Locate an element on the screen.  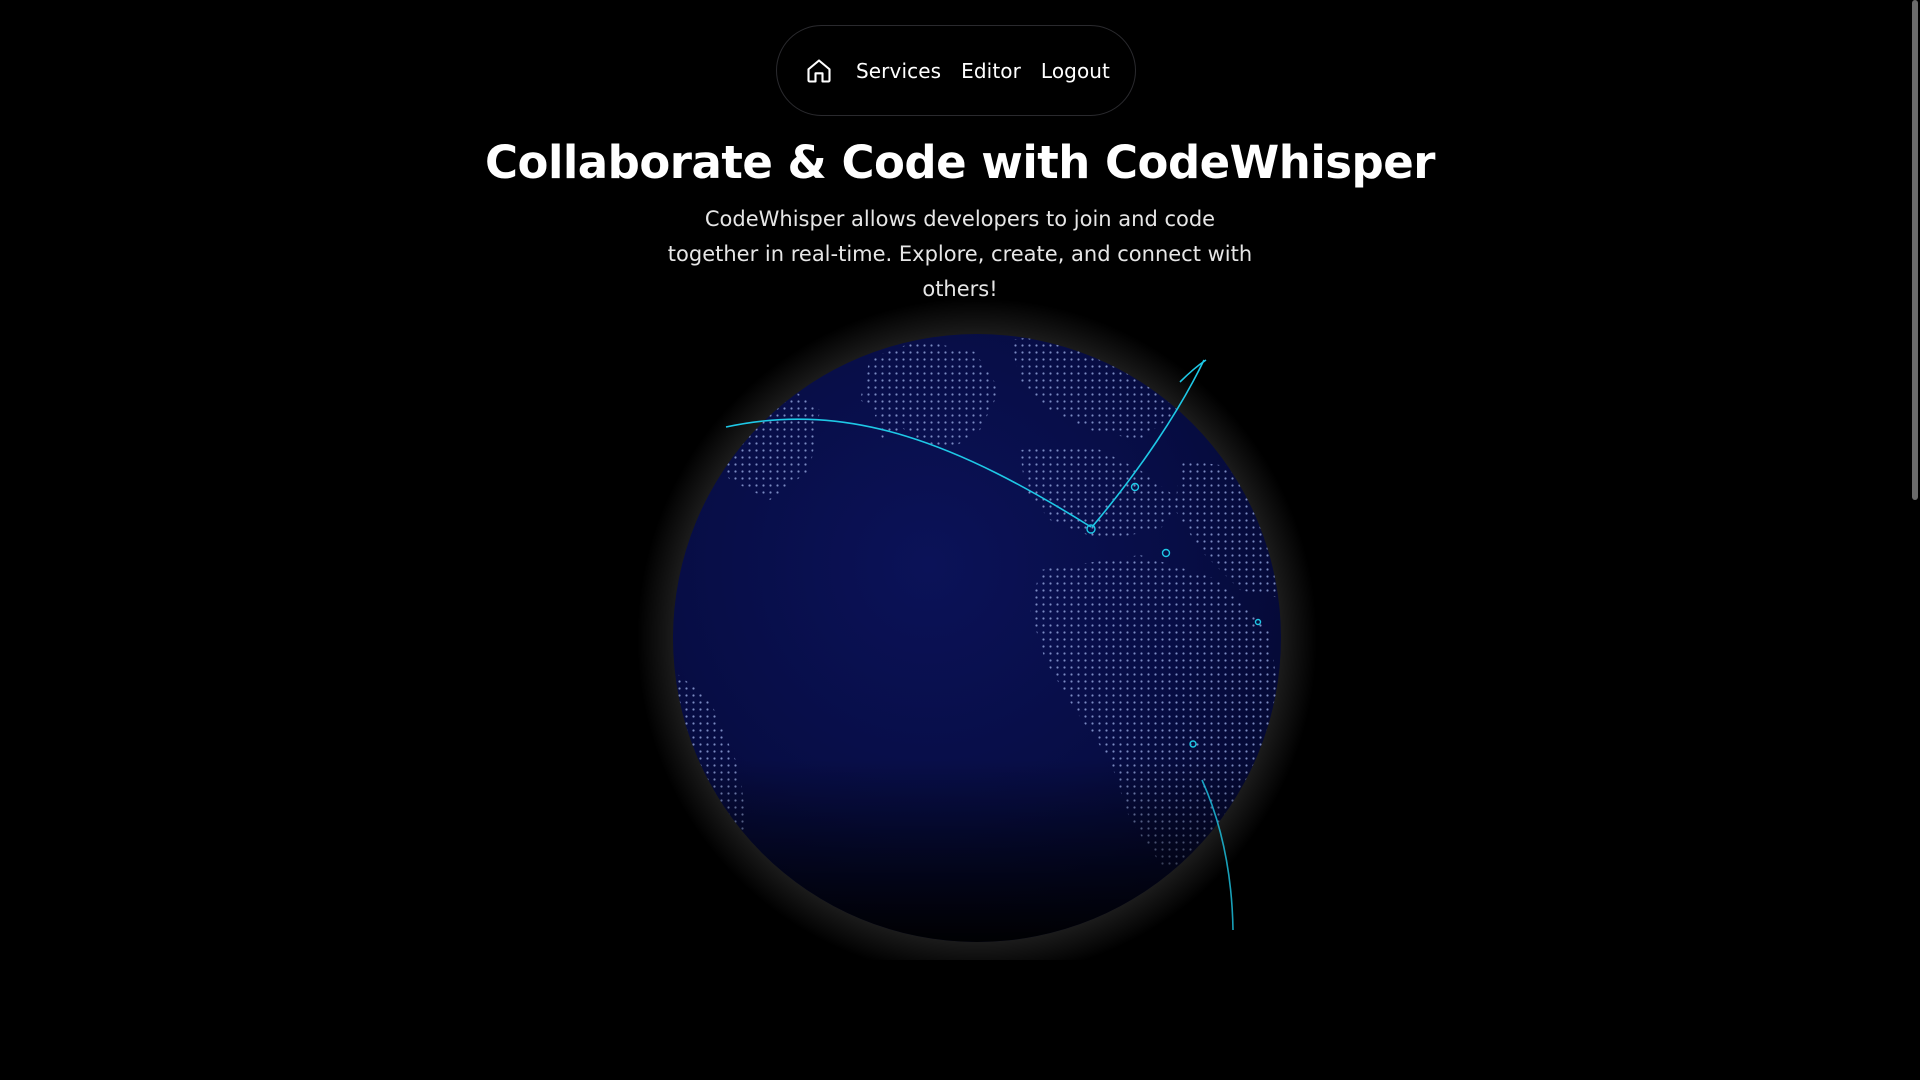
home-button is located at coordinates (819, 71).